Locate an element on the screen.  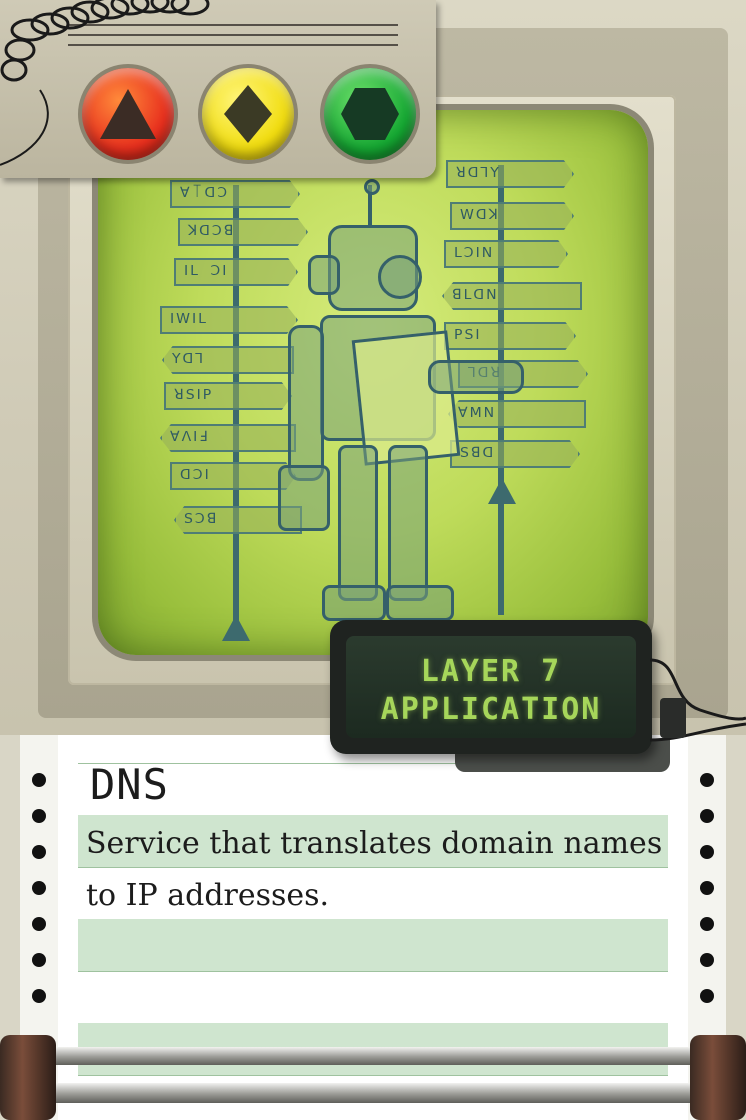
layer-display: LAYER 7 APPLICATION is located at coordinates (491, 687).